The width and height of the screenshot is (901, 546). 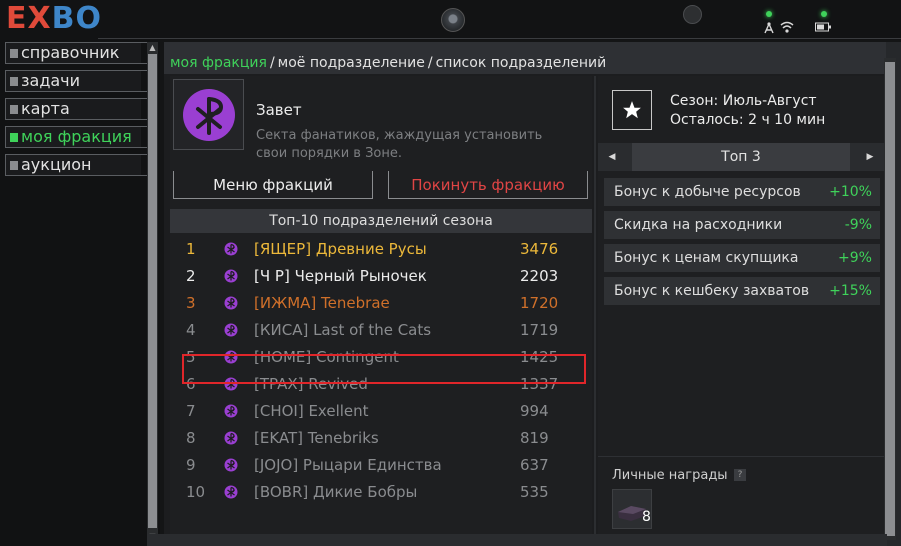 What do you see at coordinates (855, 258) in the screenshot?
I see `bonus-value: +9%` at bounding box center [855, 258].